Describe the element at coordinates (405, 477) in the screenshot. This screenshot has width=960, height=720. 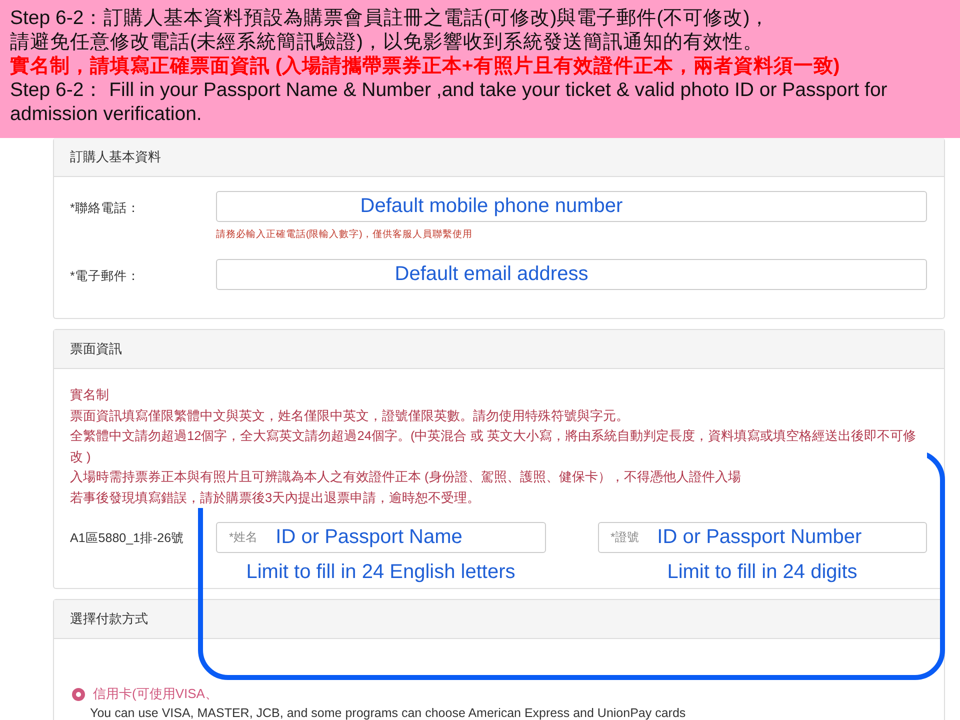
I see `notice-text: 入場時需持票券正本與有照片且可辨識為本人之有效證件正本 (身份證、駕照、護照、健保卡），不得憑他人證件入場` at that location.